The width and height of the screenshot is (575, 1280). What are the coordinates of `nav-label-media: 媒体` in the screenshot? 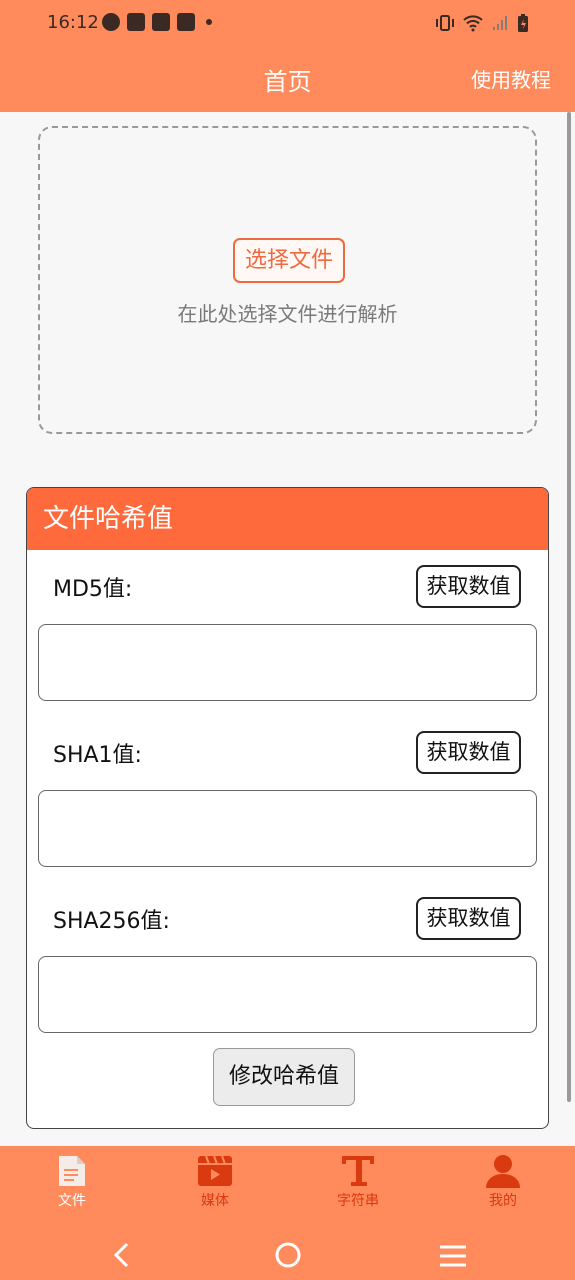 It's located at (215, 1201).